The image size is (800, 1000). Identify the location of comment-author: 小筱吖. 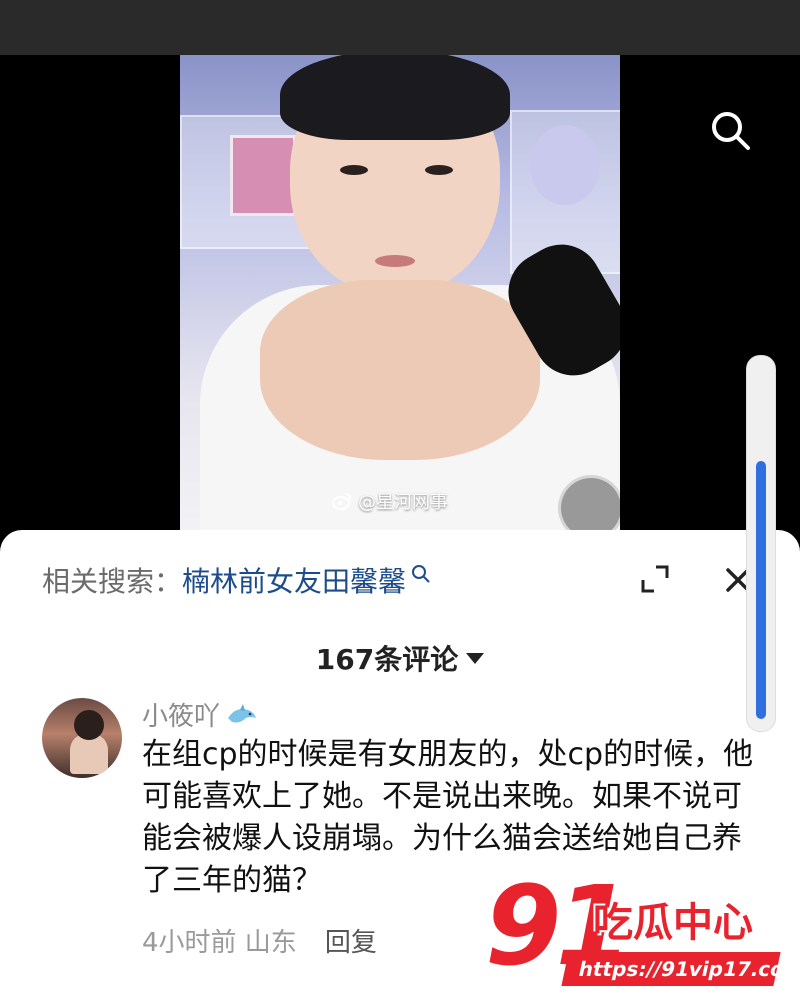
(200, 714).